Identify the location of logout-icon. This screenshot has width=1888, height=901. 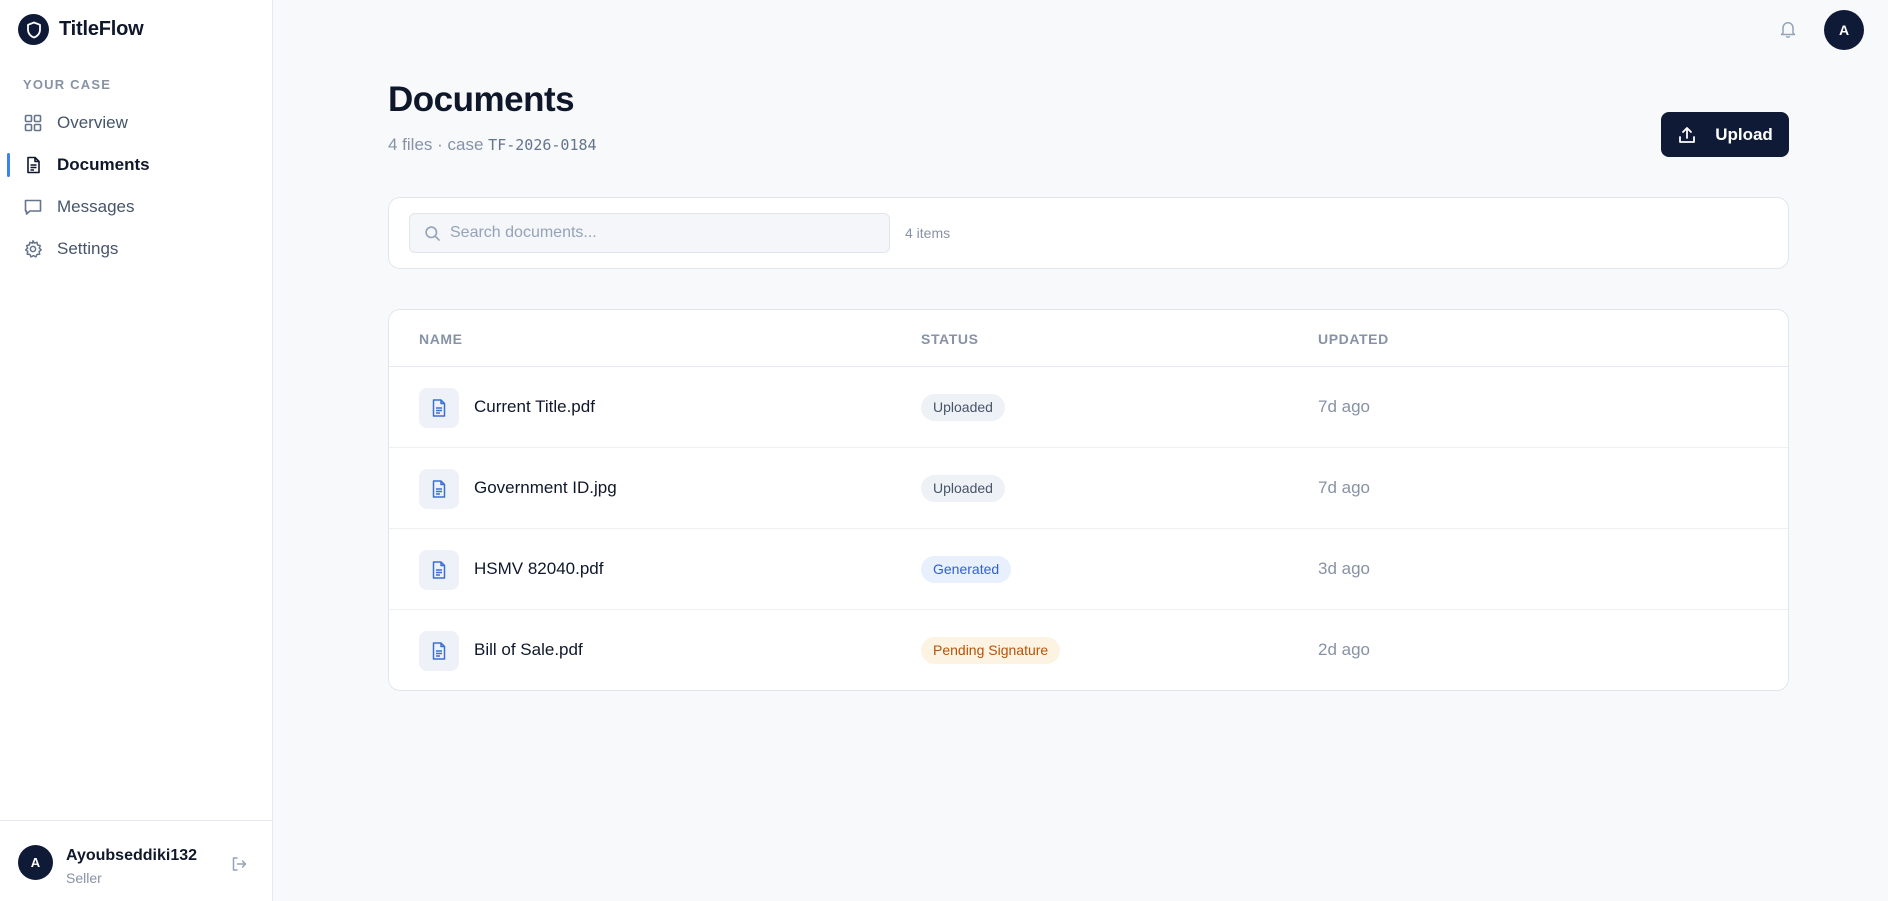
(239, 864).